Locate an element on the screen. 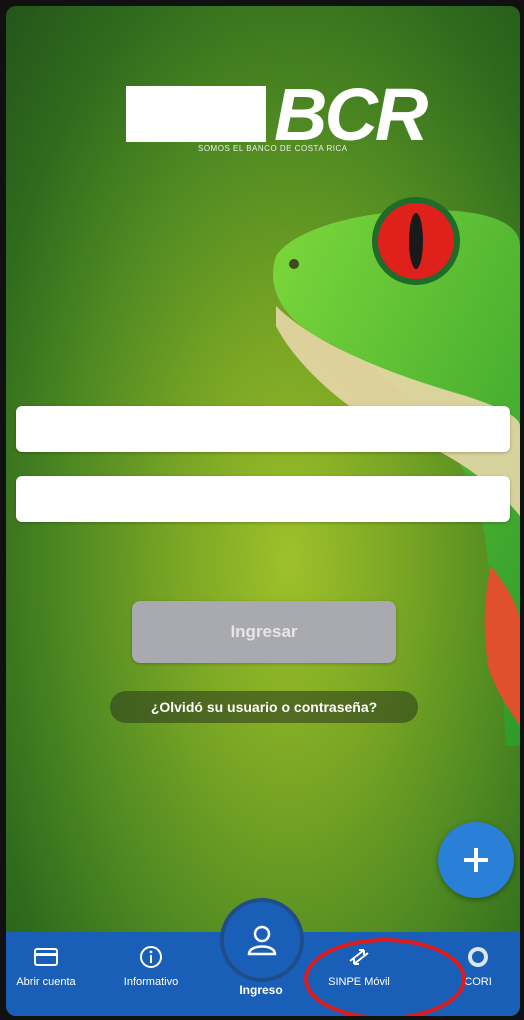 Image resolution: width=524 pixels, height=1020 pixels. nav-label: Abrir cuenta is located at coordinates (46, 982).